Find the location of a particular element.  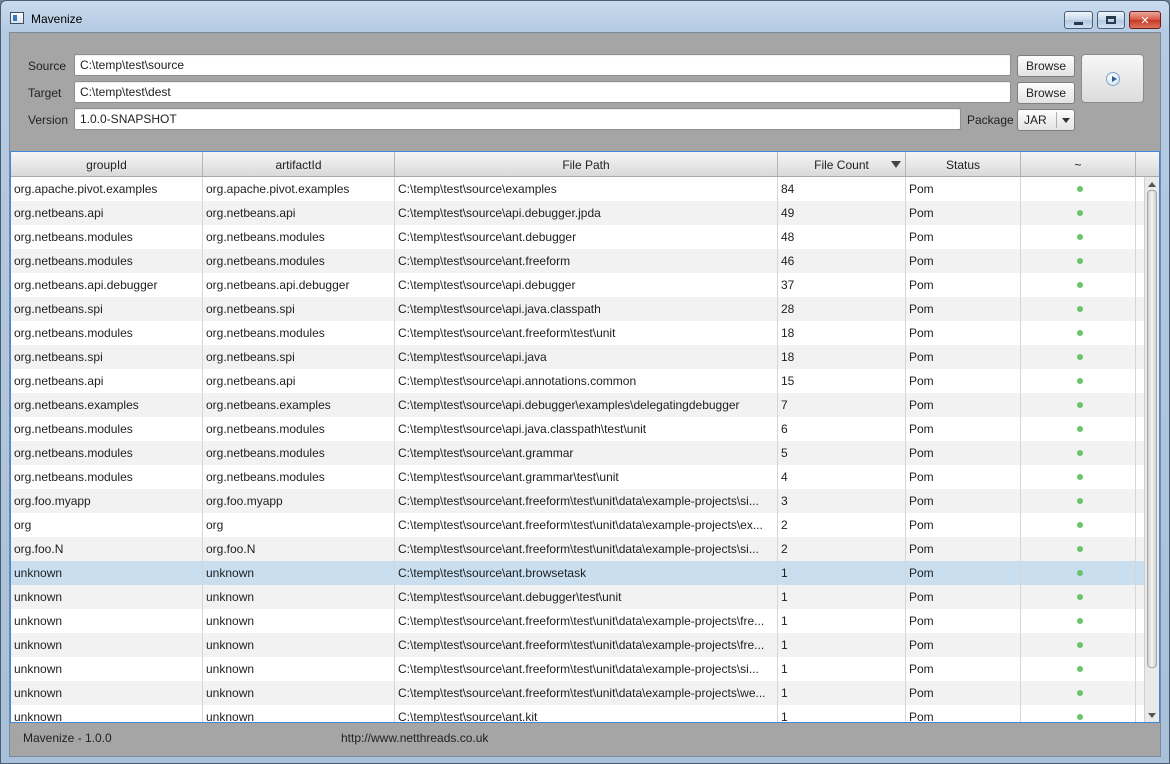

source-browse-button: Browse is located at coordinates (1046, 66).